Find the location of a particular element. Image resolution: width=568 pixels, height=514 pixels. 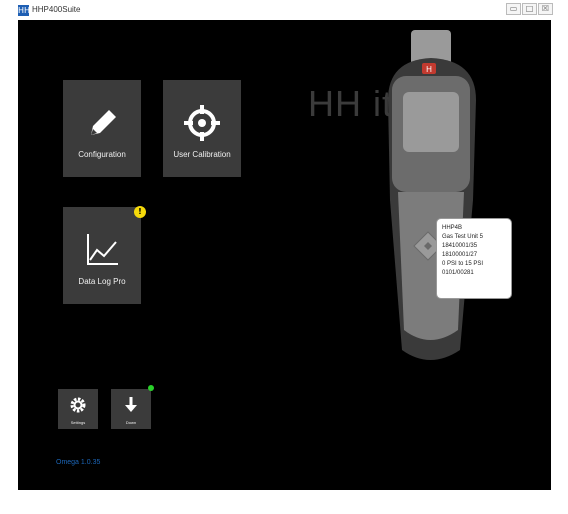

download-tile: Down is located at coordinates (131, 409).